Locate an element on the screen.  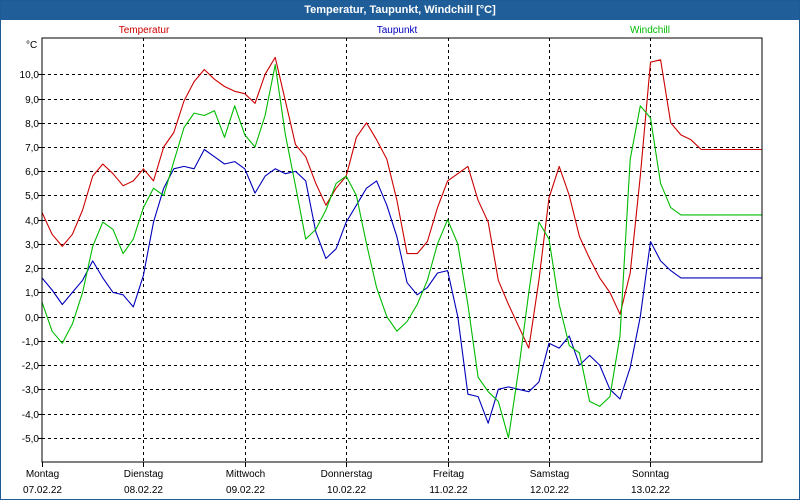
x-tick-date: 11.02.22 is located at coordinates (448, 490).